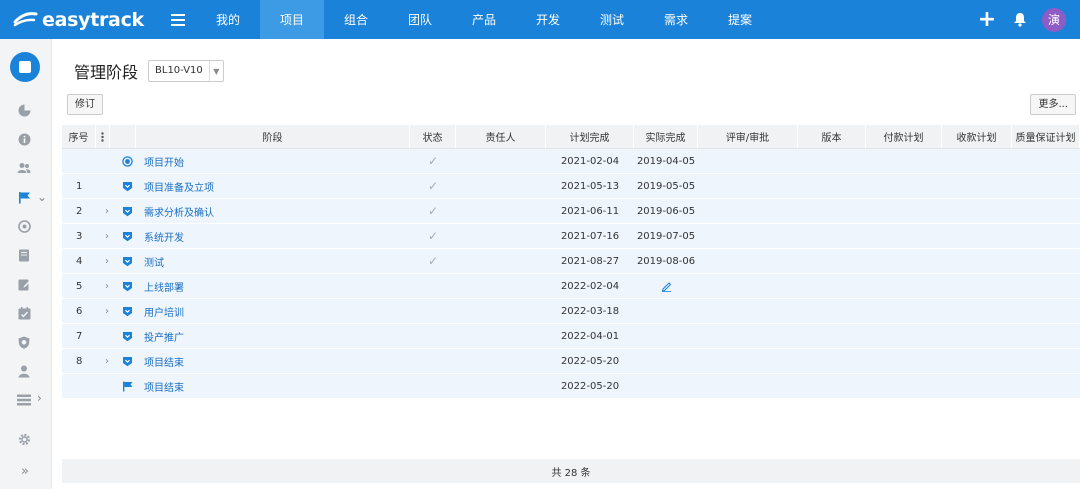 Image resolution: width=1080 pixels, height=489 pixels. I want to click on header-seq: 序号, so click(79, 136).